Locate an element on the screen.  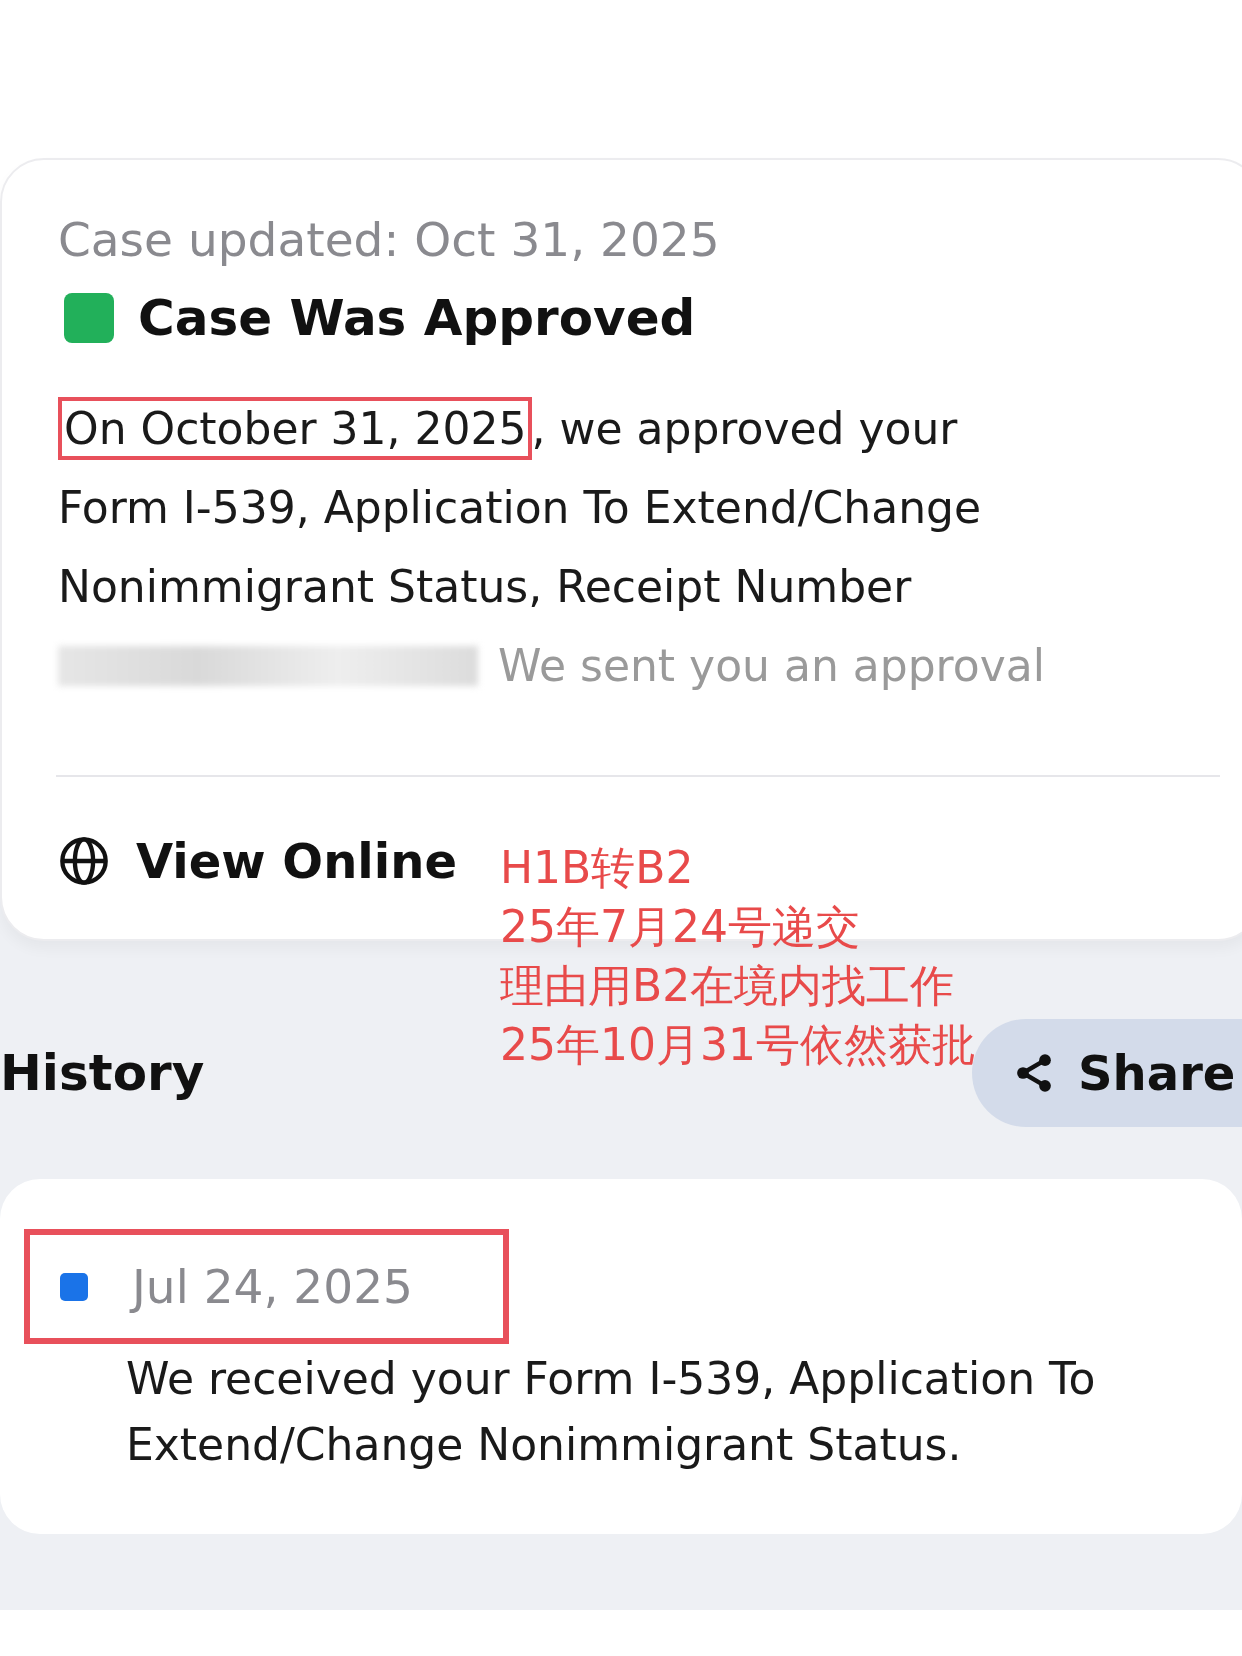
case-message: On October 31, 2025, we approved your Form I-539, Application To Extend/Change Nonimmigrant Status, Receipt Number is located at coordinates (636, 507).